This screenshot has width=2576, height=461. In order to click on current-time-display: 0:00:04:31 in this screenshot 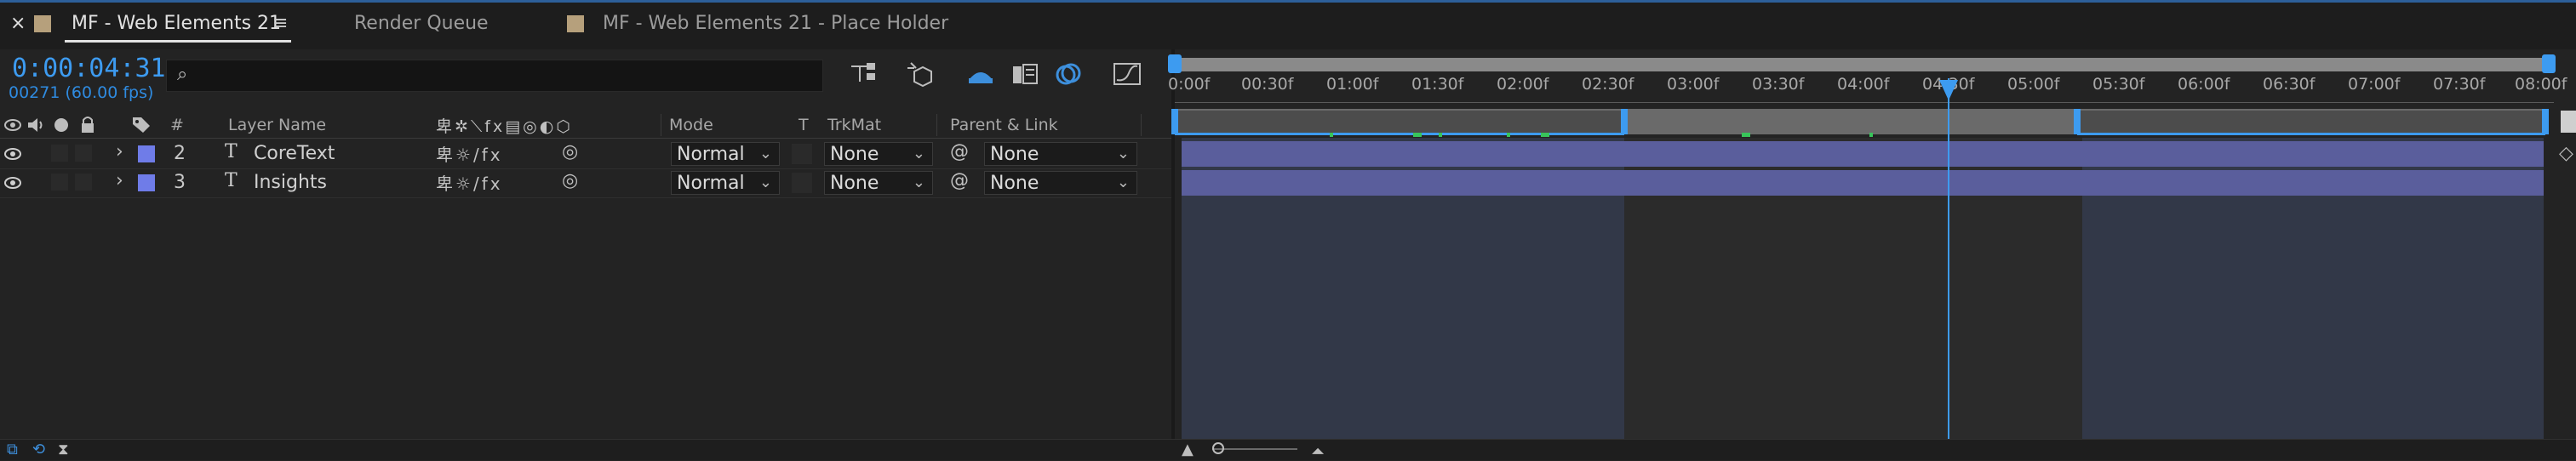, I will do `click(89, 68)`.